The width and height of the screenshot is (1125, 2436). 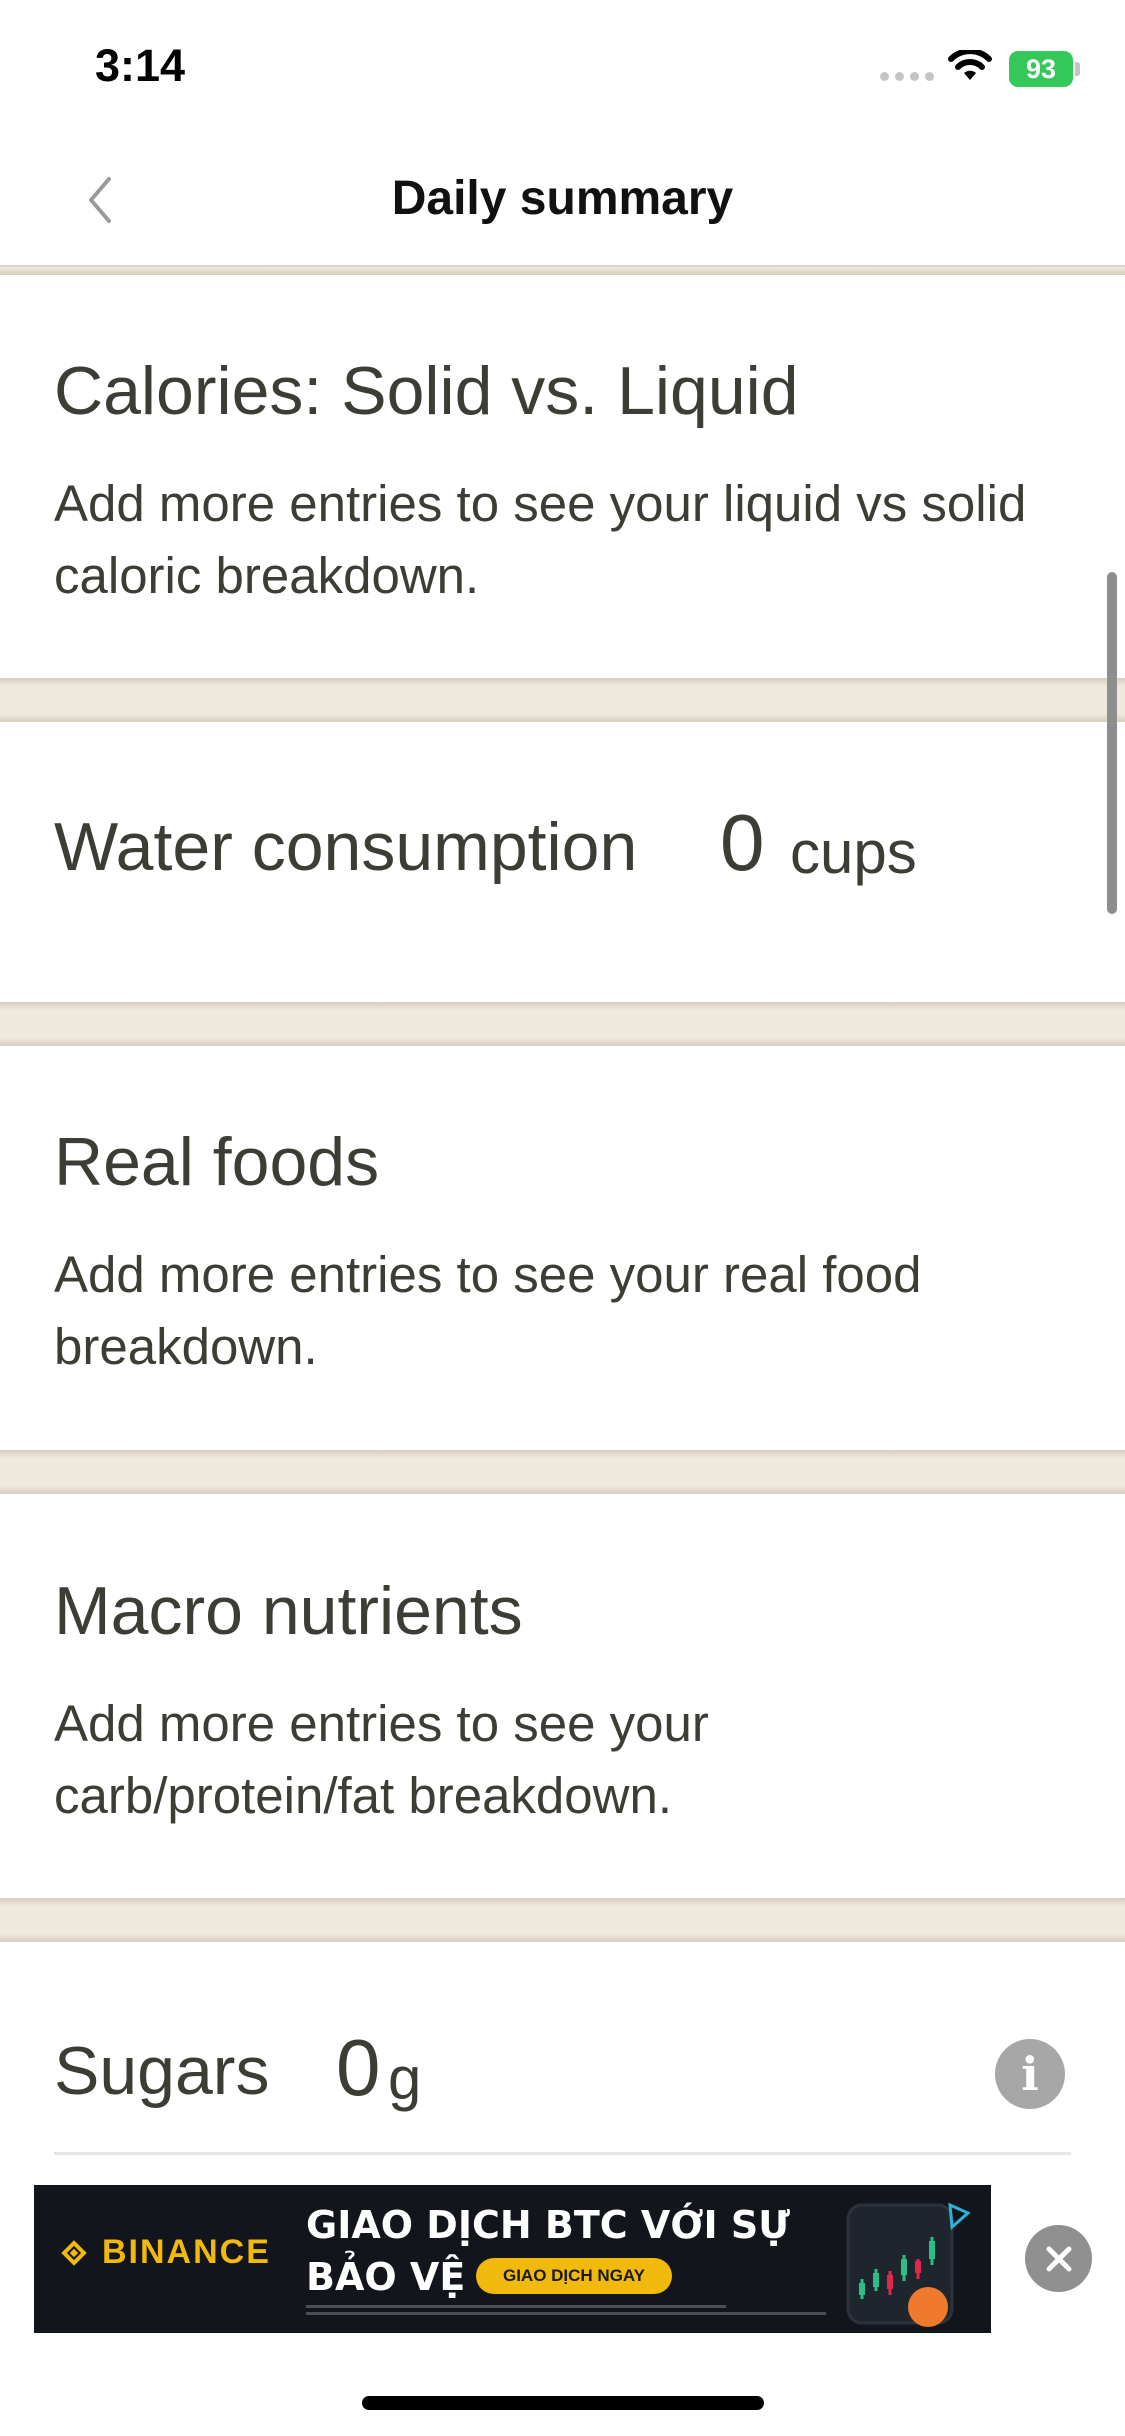 I want to click on macro-nutrients-title: Macro nutrients, so click(x=288, y=1611).